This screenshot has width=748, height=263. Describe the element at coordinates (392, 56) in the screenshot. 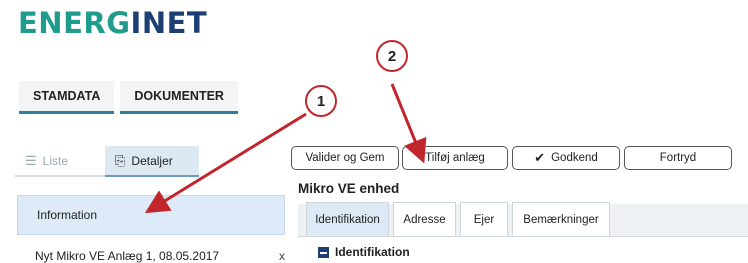

I see `callout-2: 2` at that location.